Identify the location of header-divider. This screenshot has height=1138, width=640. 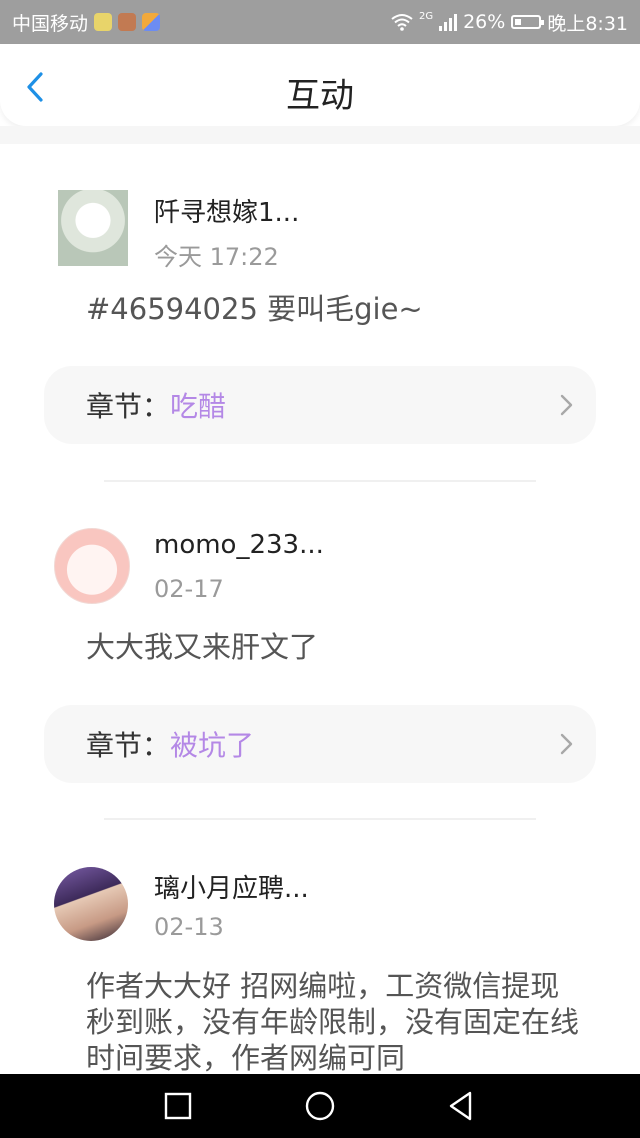
(320, 135).